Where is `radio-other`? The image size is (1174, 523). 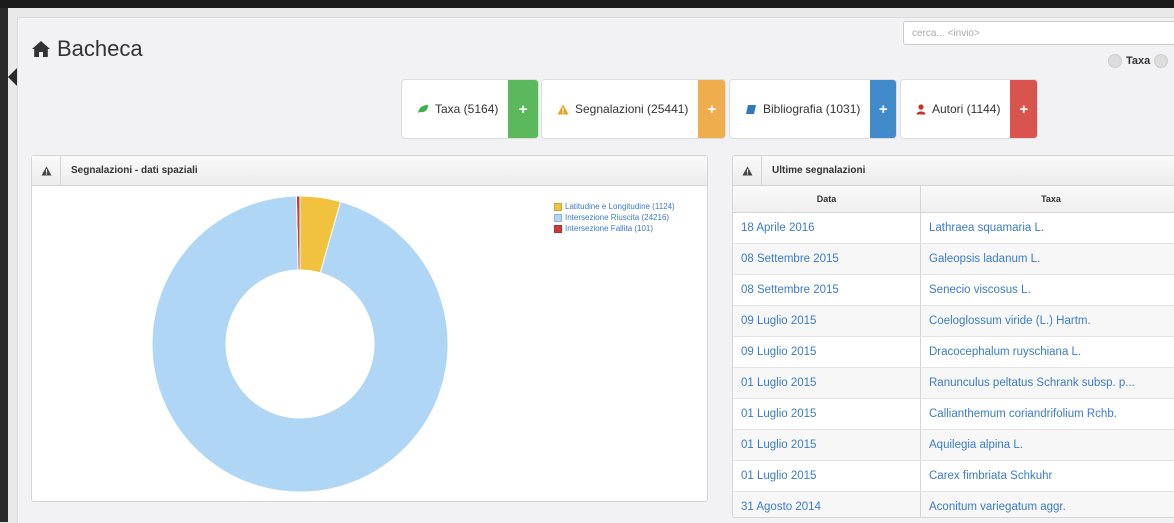
radio-other is located at coordinates (1161, 61).